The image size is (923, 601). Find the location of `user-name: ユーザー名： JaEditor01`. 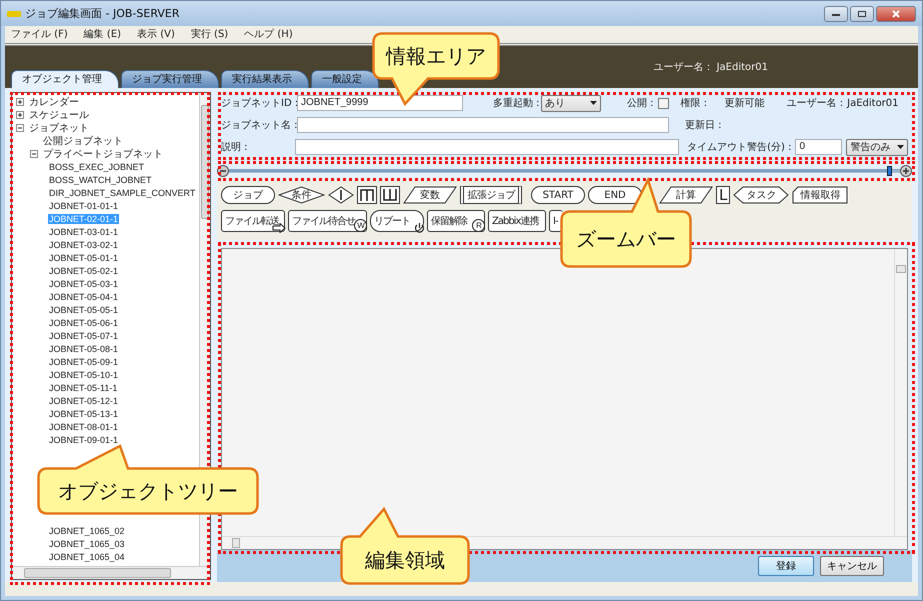

user-name: ユーザー名： JaEditor01 is located at coordinates (710, 67).